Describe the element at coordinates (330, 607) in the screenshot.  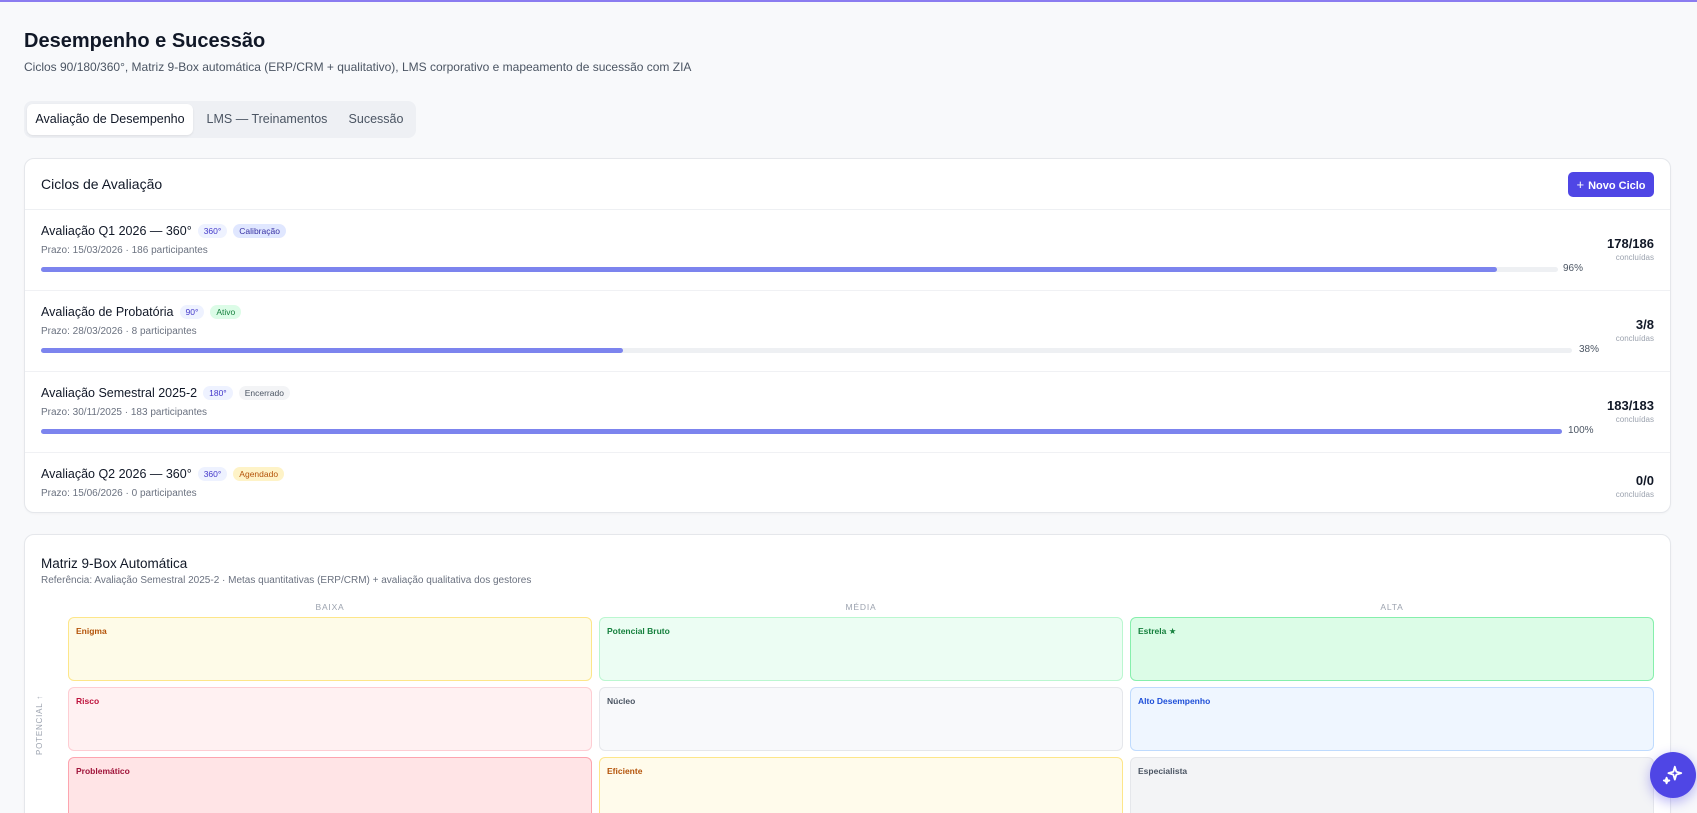
I see `column-label-baixa: BAIXA` at that location.